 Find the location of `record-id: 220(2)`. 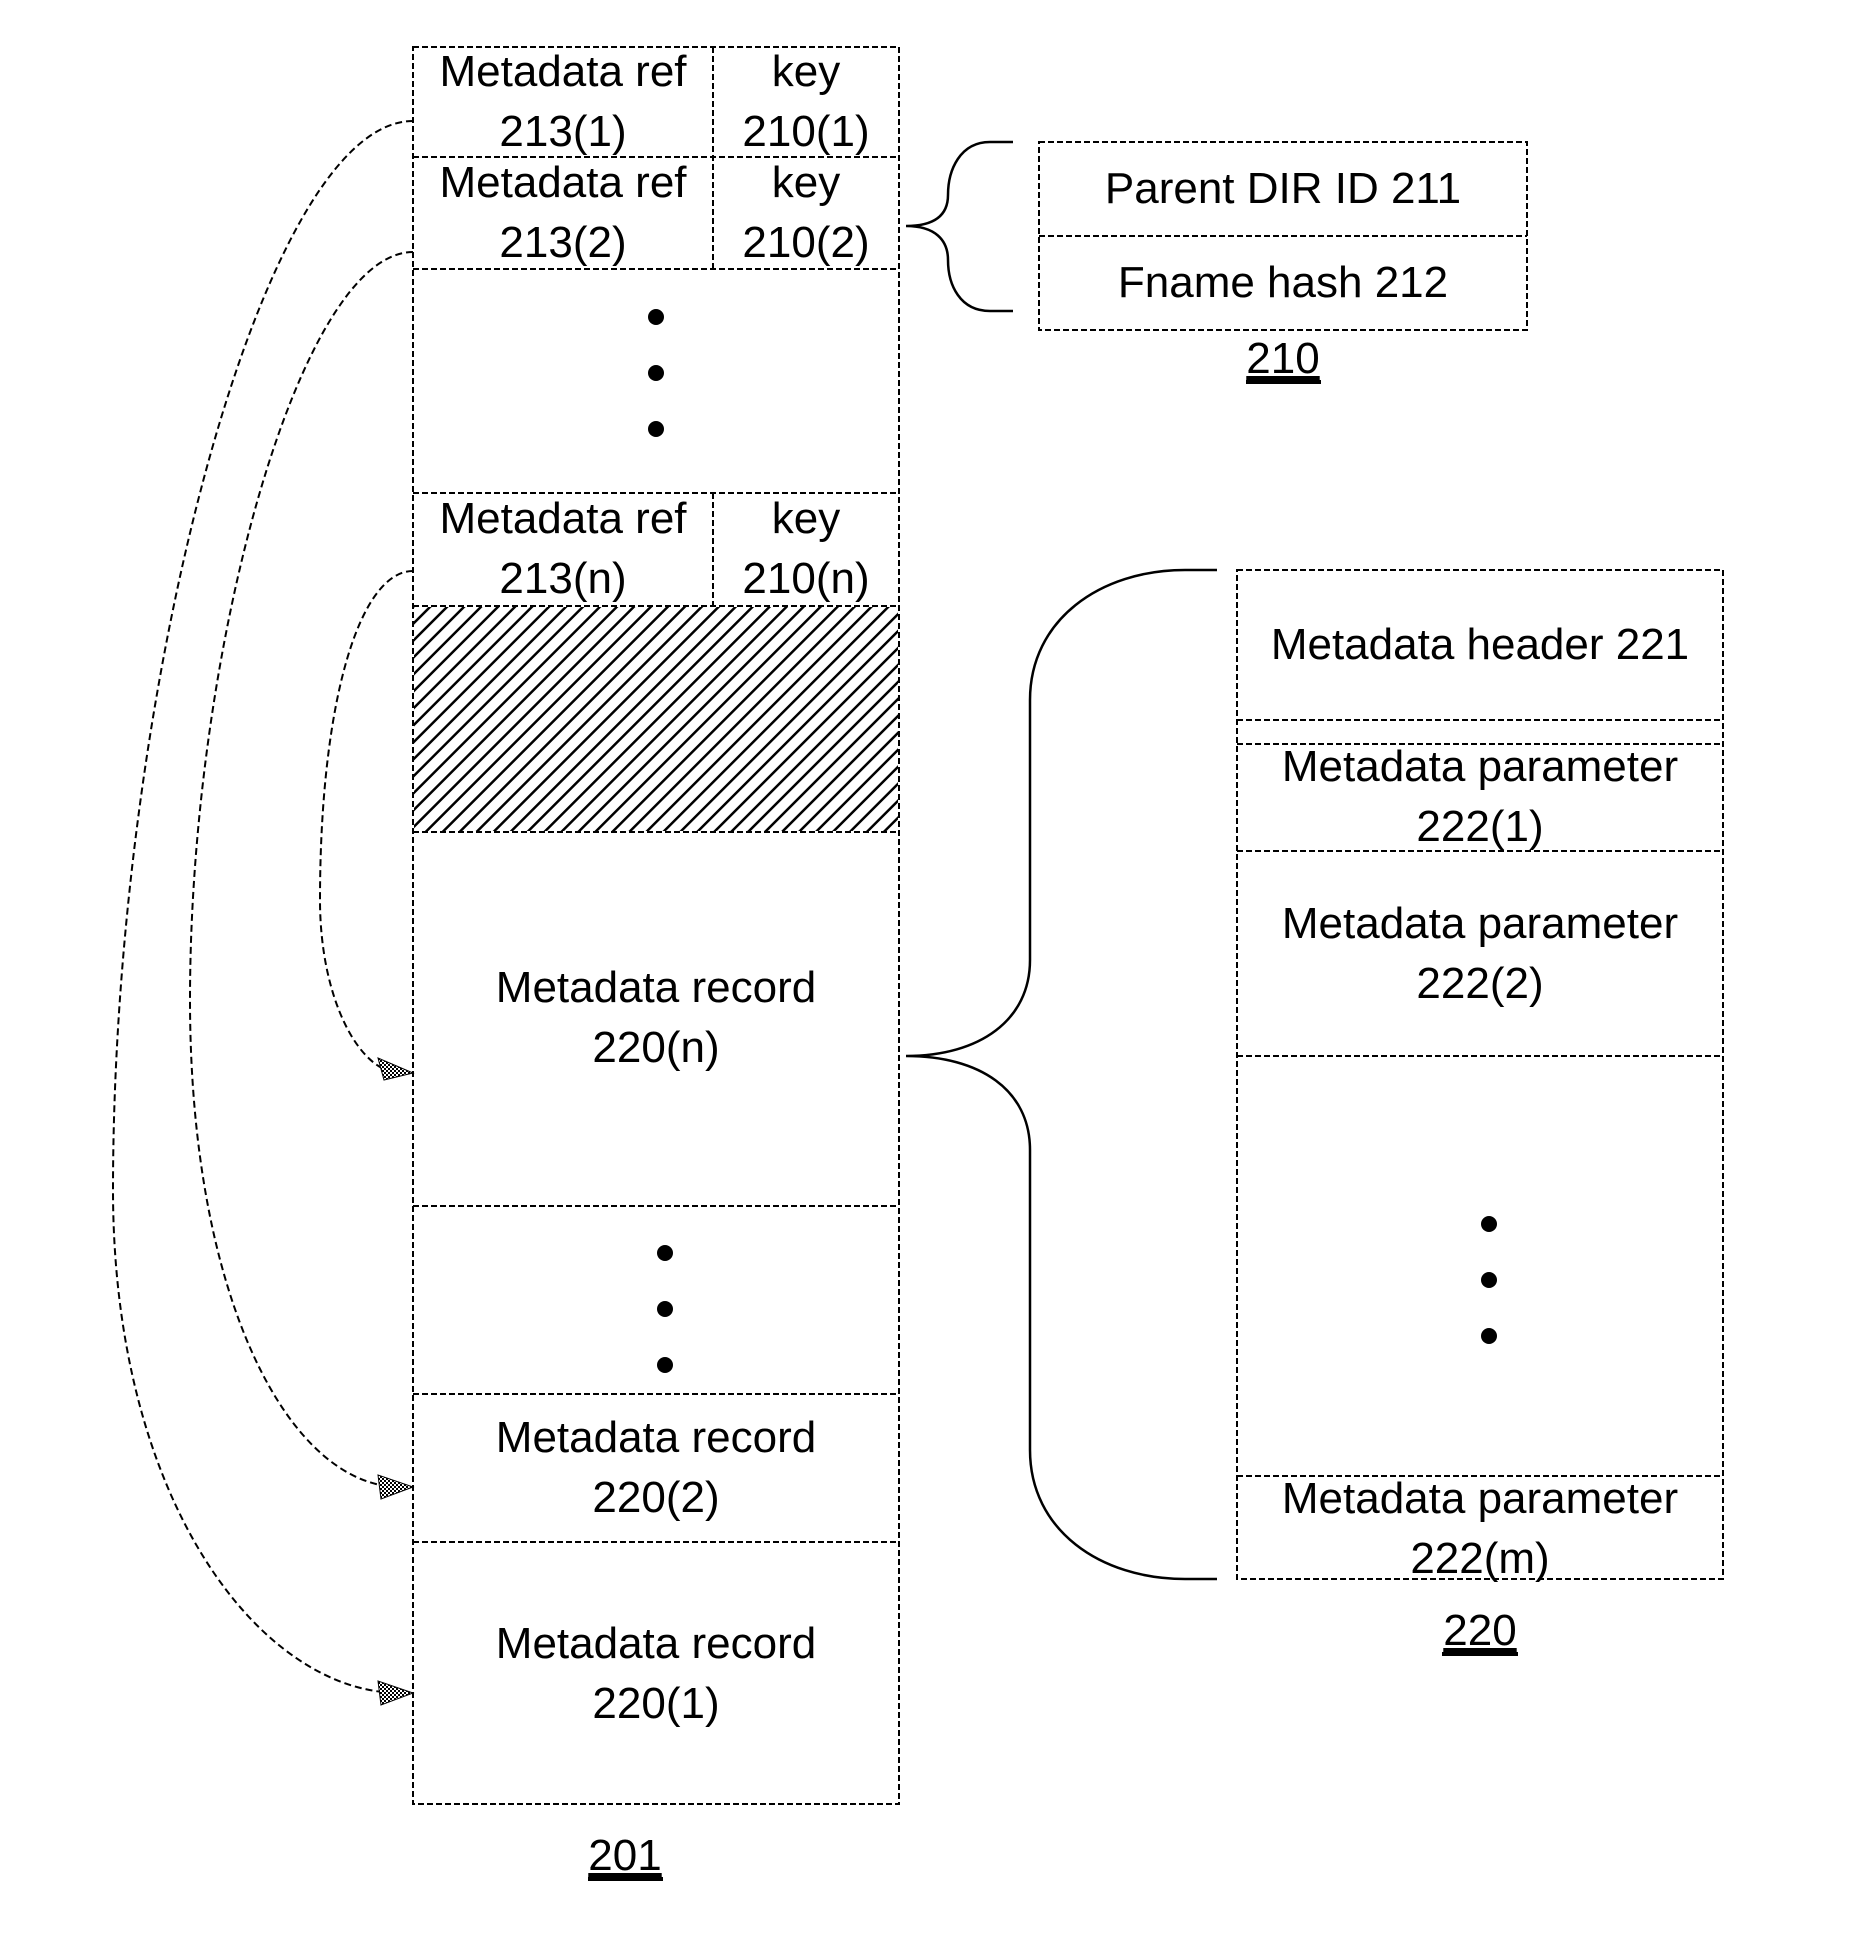

record-id: 220(2) is located at coordinates (655, 1497).